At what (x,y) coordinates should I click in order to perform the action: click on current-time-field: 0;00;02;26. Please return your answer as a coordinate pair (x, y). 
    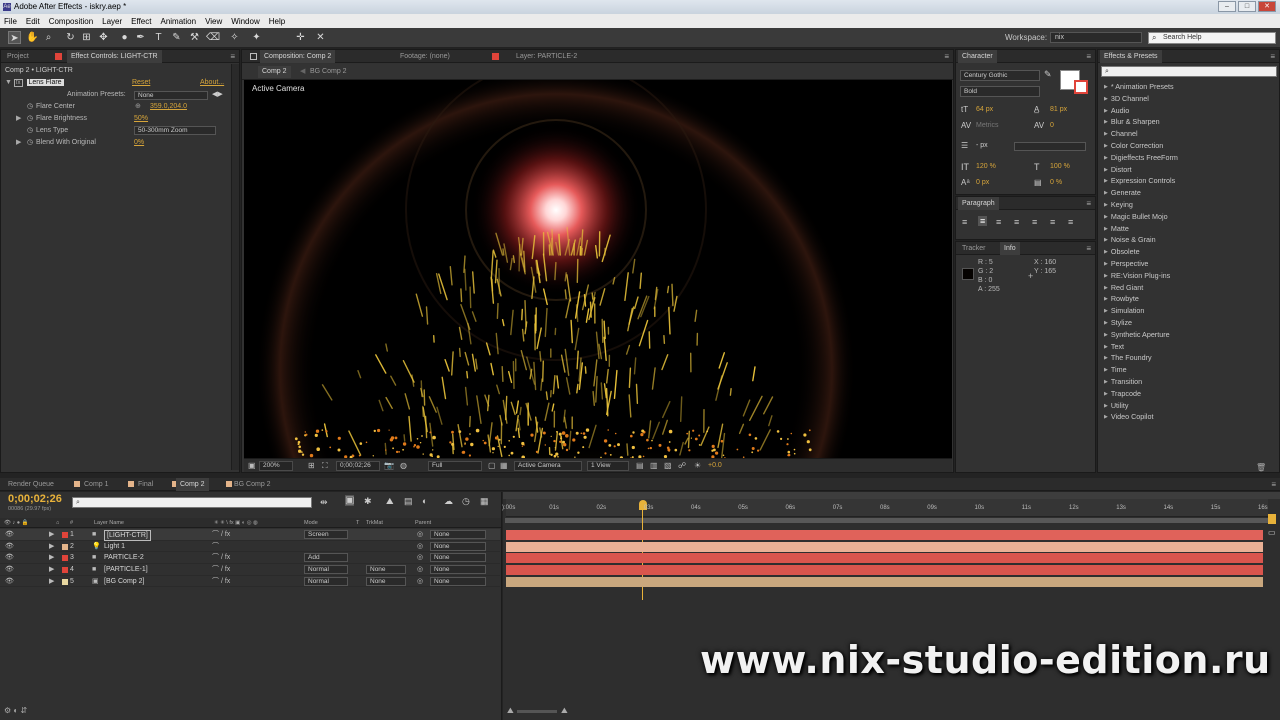
    Looking at the image, I should click on (358, 466).